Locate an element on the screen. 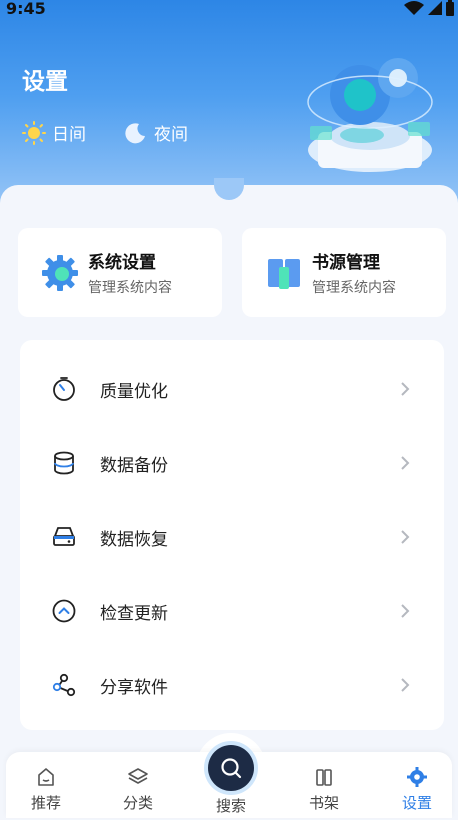 The height and width of the screenshot is (820, 458). menu-label: 分享软件 is located at coordinates (134, 687).